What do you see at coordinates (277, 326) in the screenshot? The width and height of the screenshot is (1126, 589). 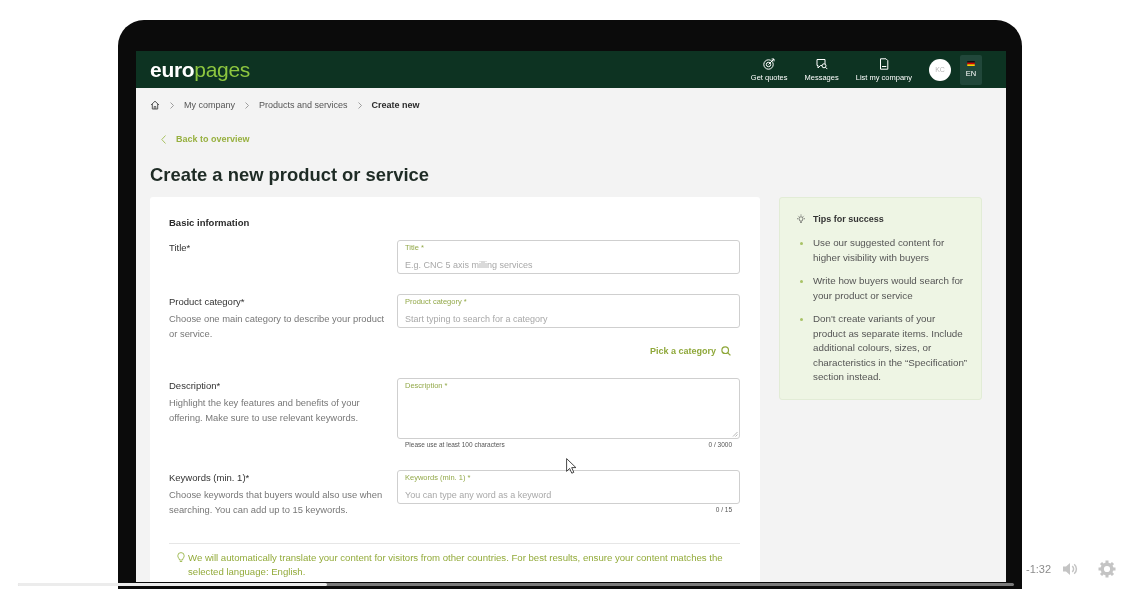 I see `field-description: Choose one main category to describe your product or service.` at bounding box center [277, 326].